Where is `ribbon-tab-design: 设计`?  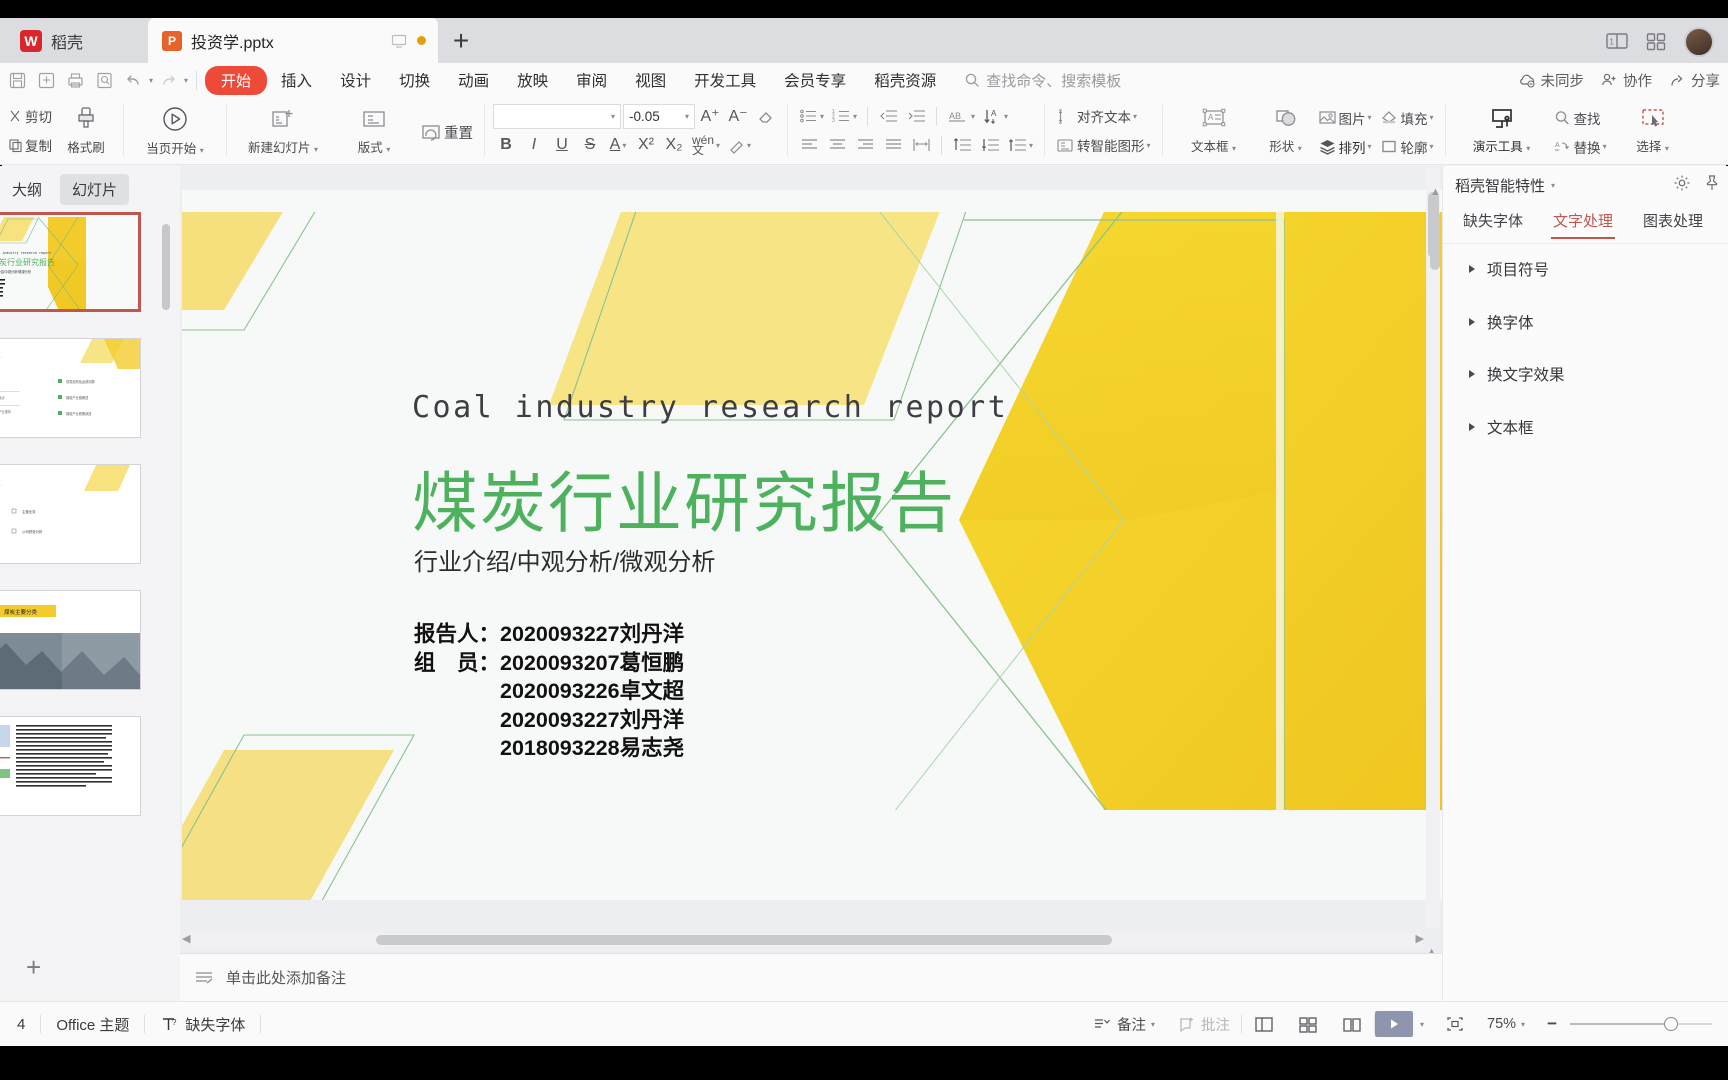 ribbon-tab-design: 设计 is located at coordinates (355, 80).